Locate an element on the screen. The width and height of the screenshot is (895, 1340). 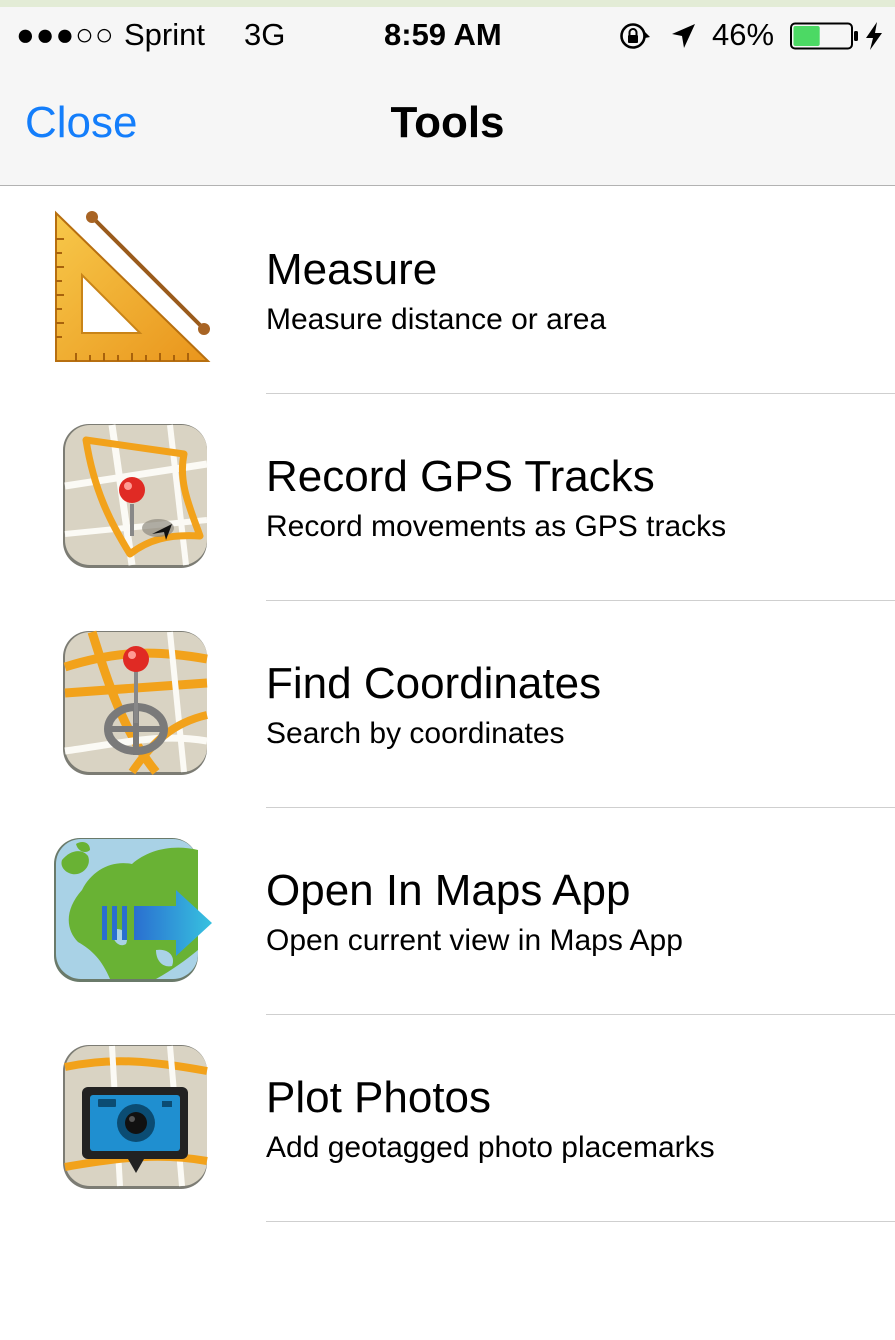
camera-map-icon is located at coordinates (133, 1118).